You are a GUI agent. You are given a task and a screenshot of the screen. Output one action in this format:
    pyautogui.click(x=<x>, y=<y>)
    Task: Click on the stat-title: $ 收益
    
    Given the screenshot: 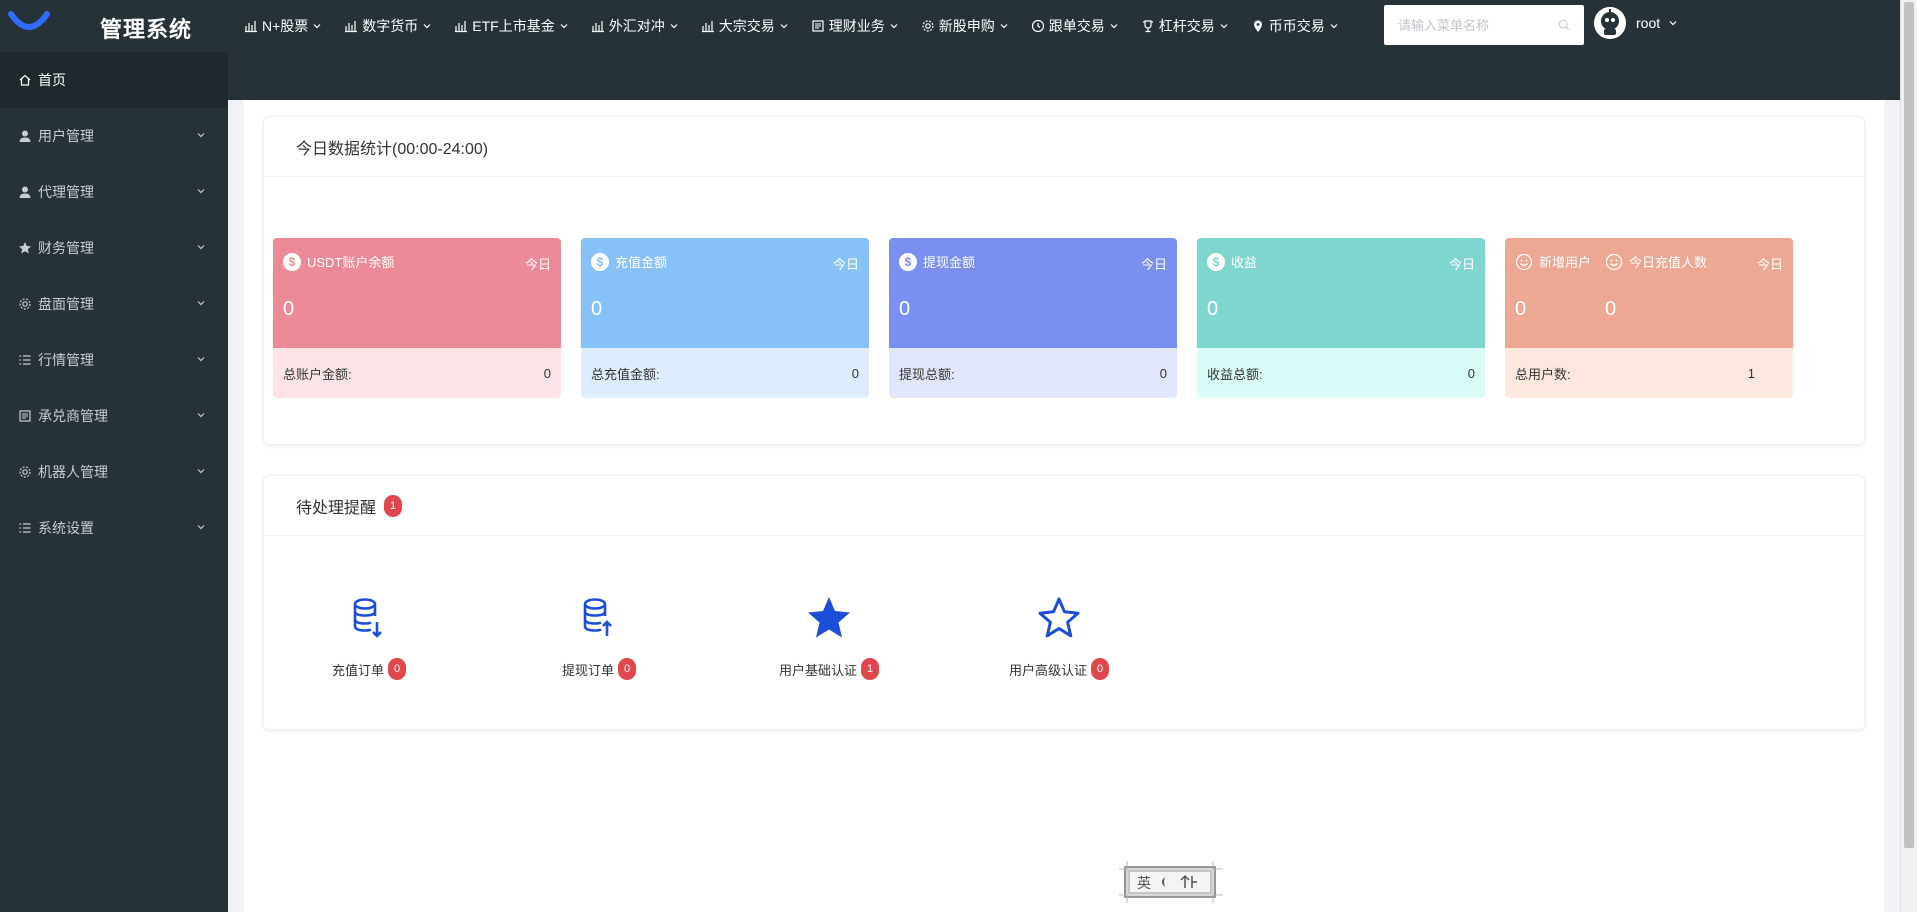 What is the action you would take?
    pyautogui.click(x=1232, y=261)
    